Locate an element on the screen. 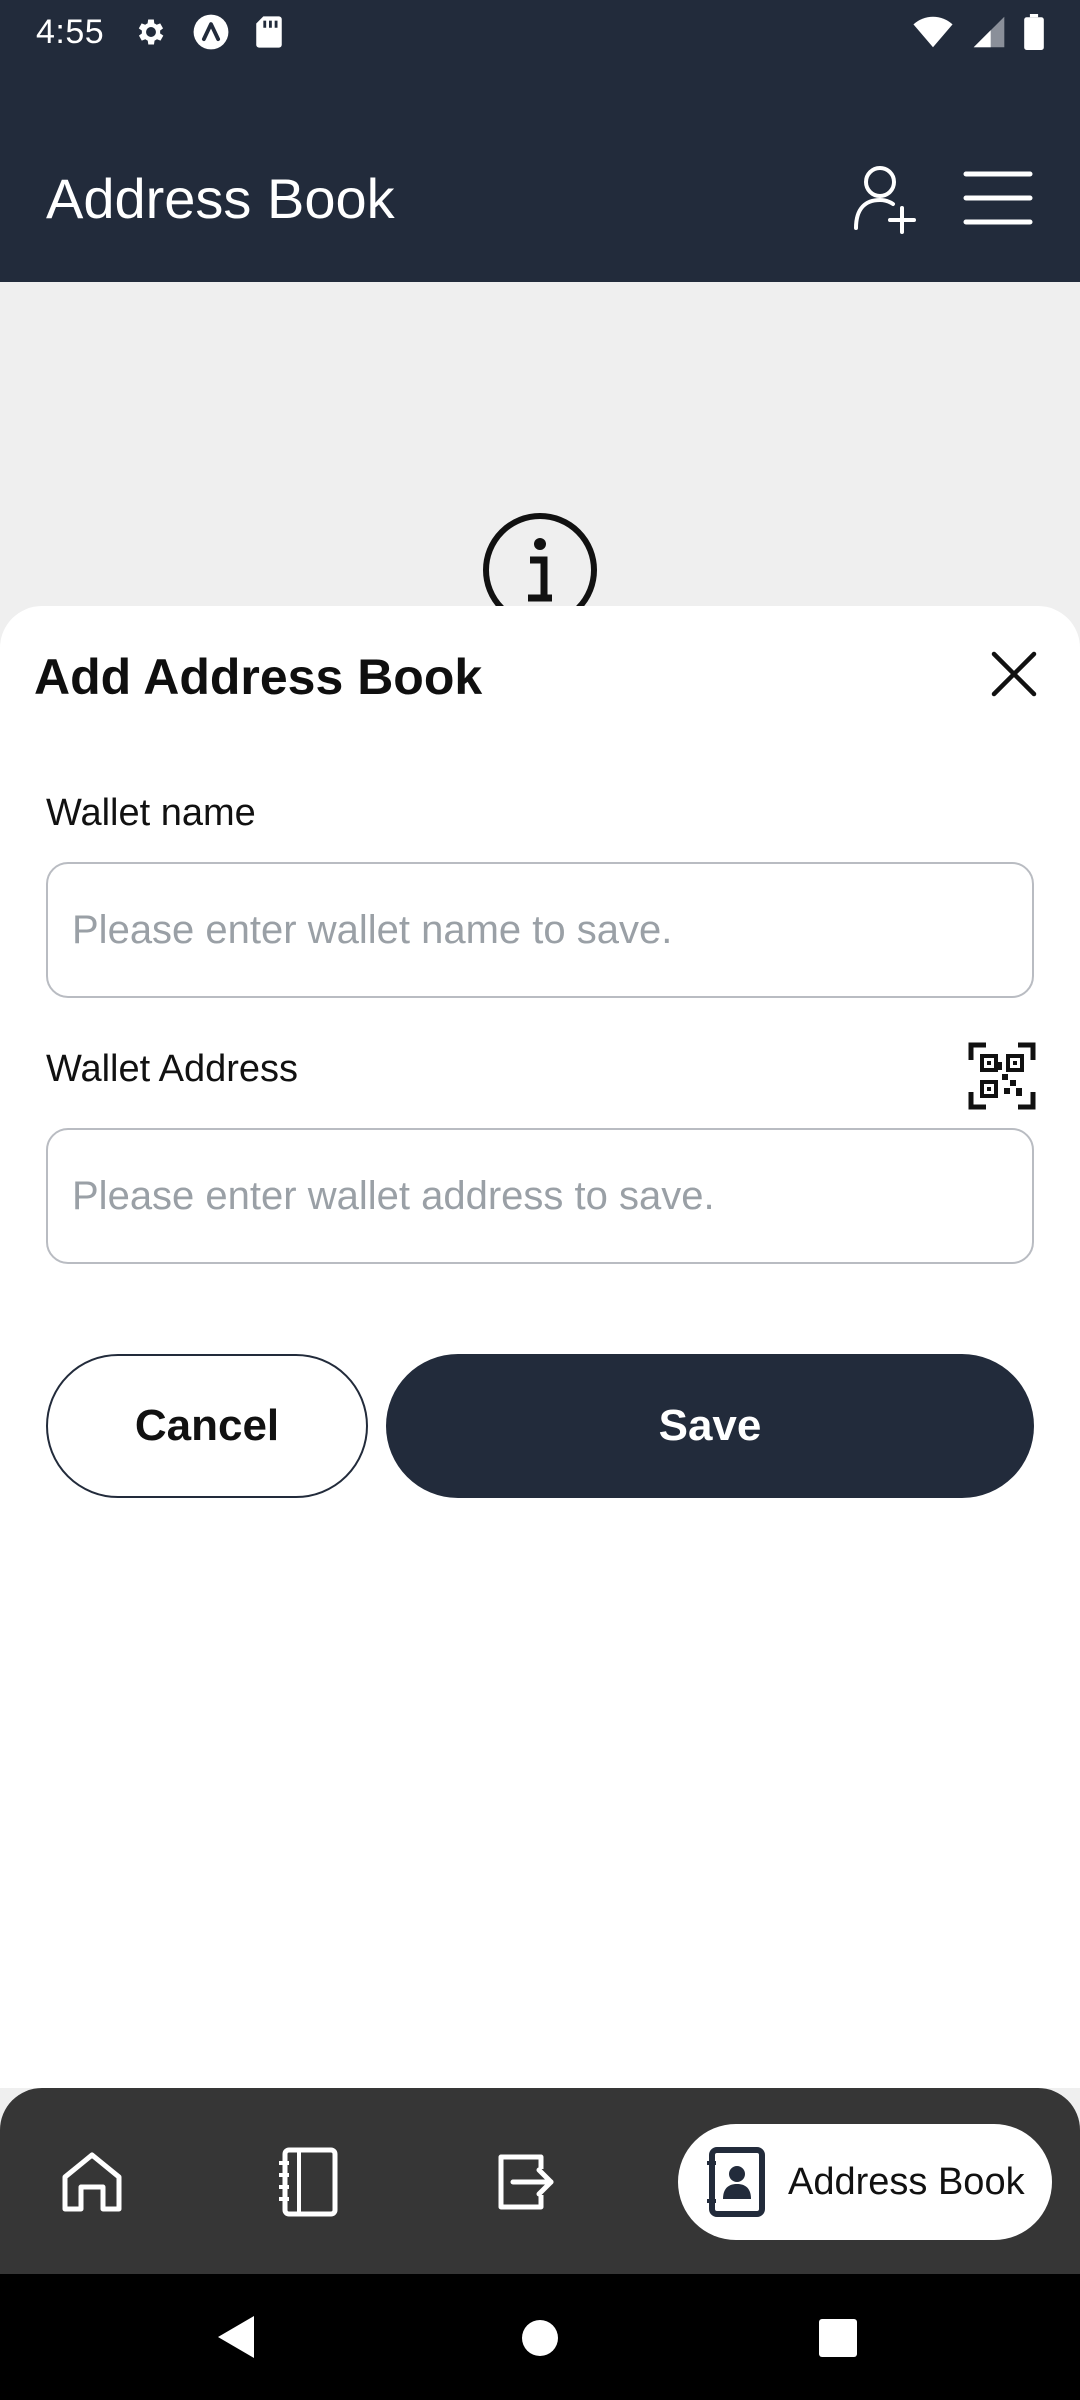 Image resolution: width=1080 pixels, height=2400 pixels. wallet-name-input is located at coordinates (540, 930).